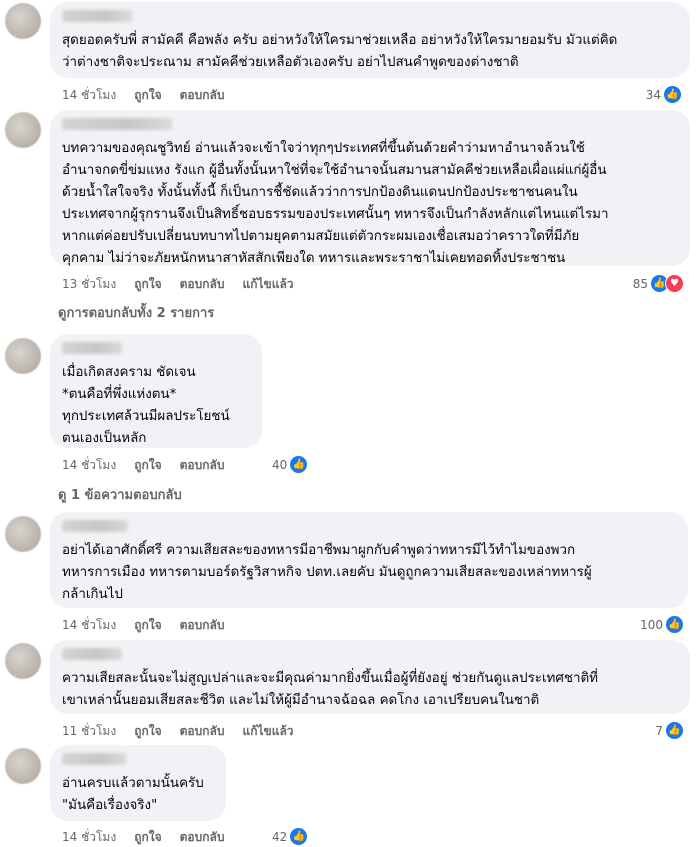  I want to click on heart-icon: ♥, so click(674, 283).